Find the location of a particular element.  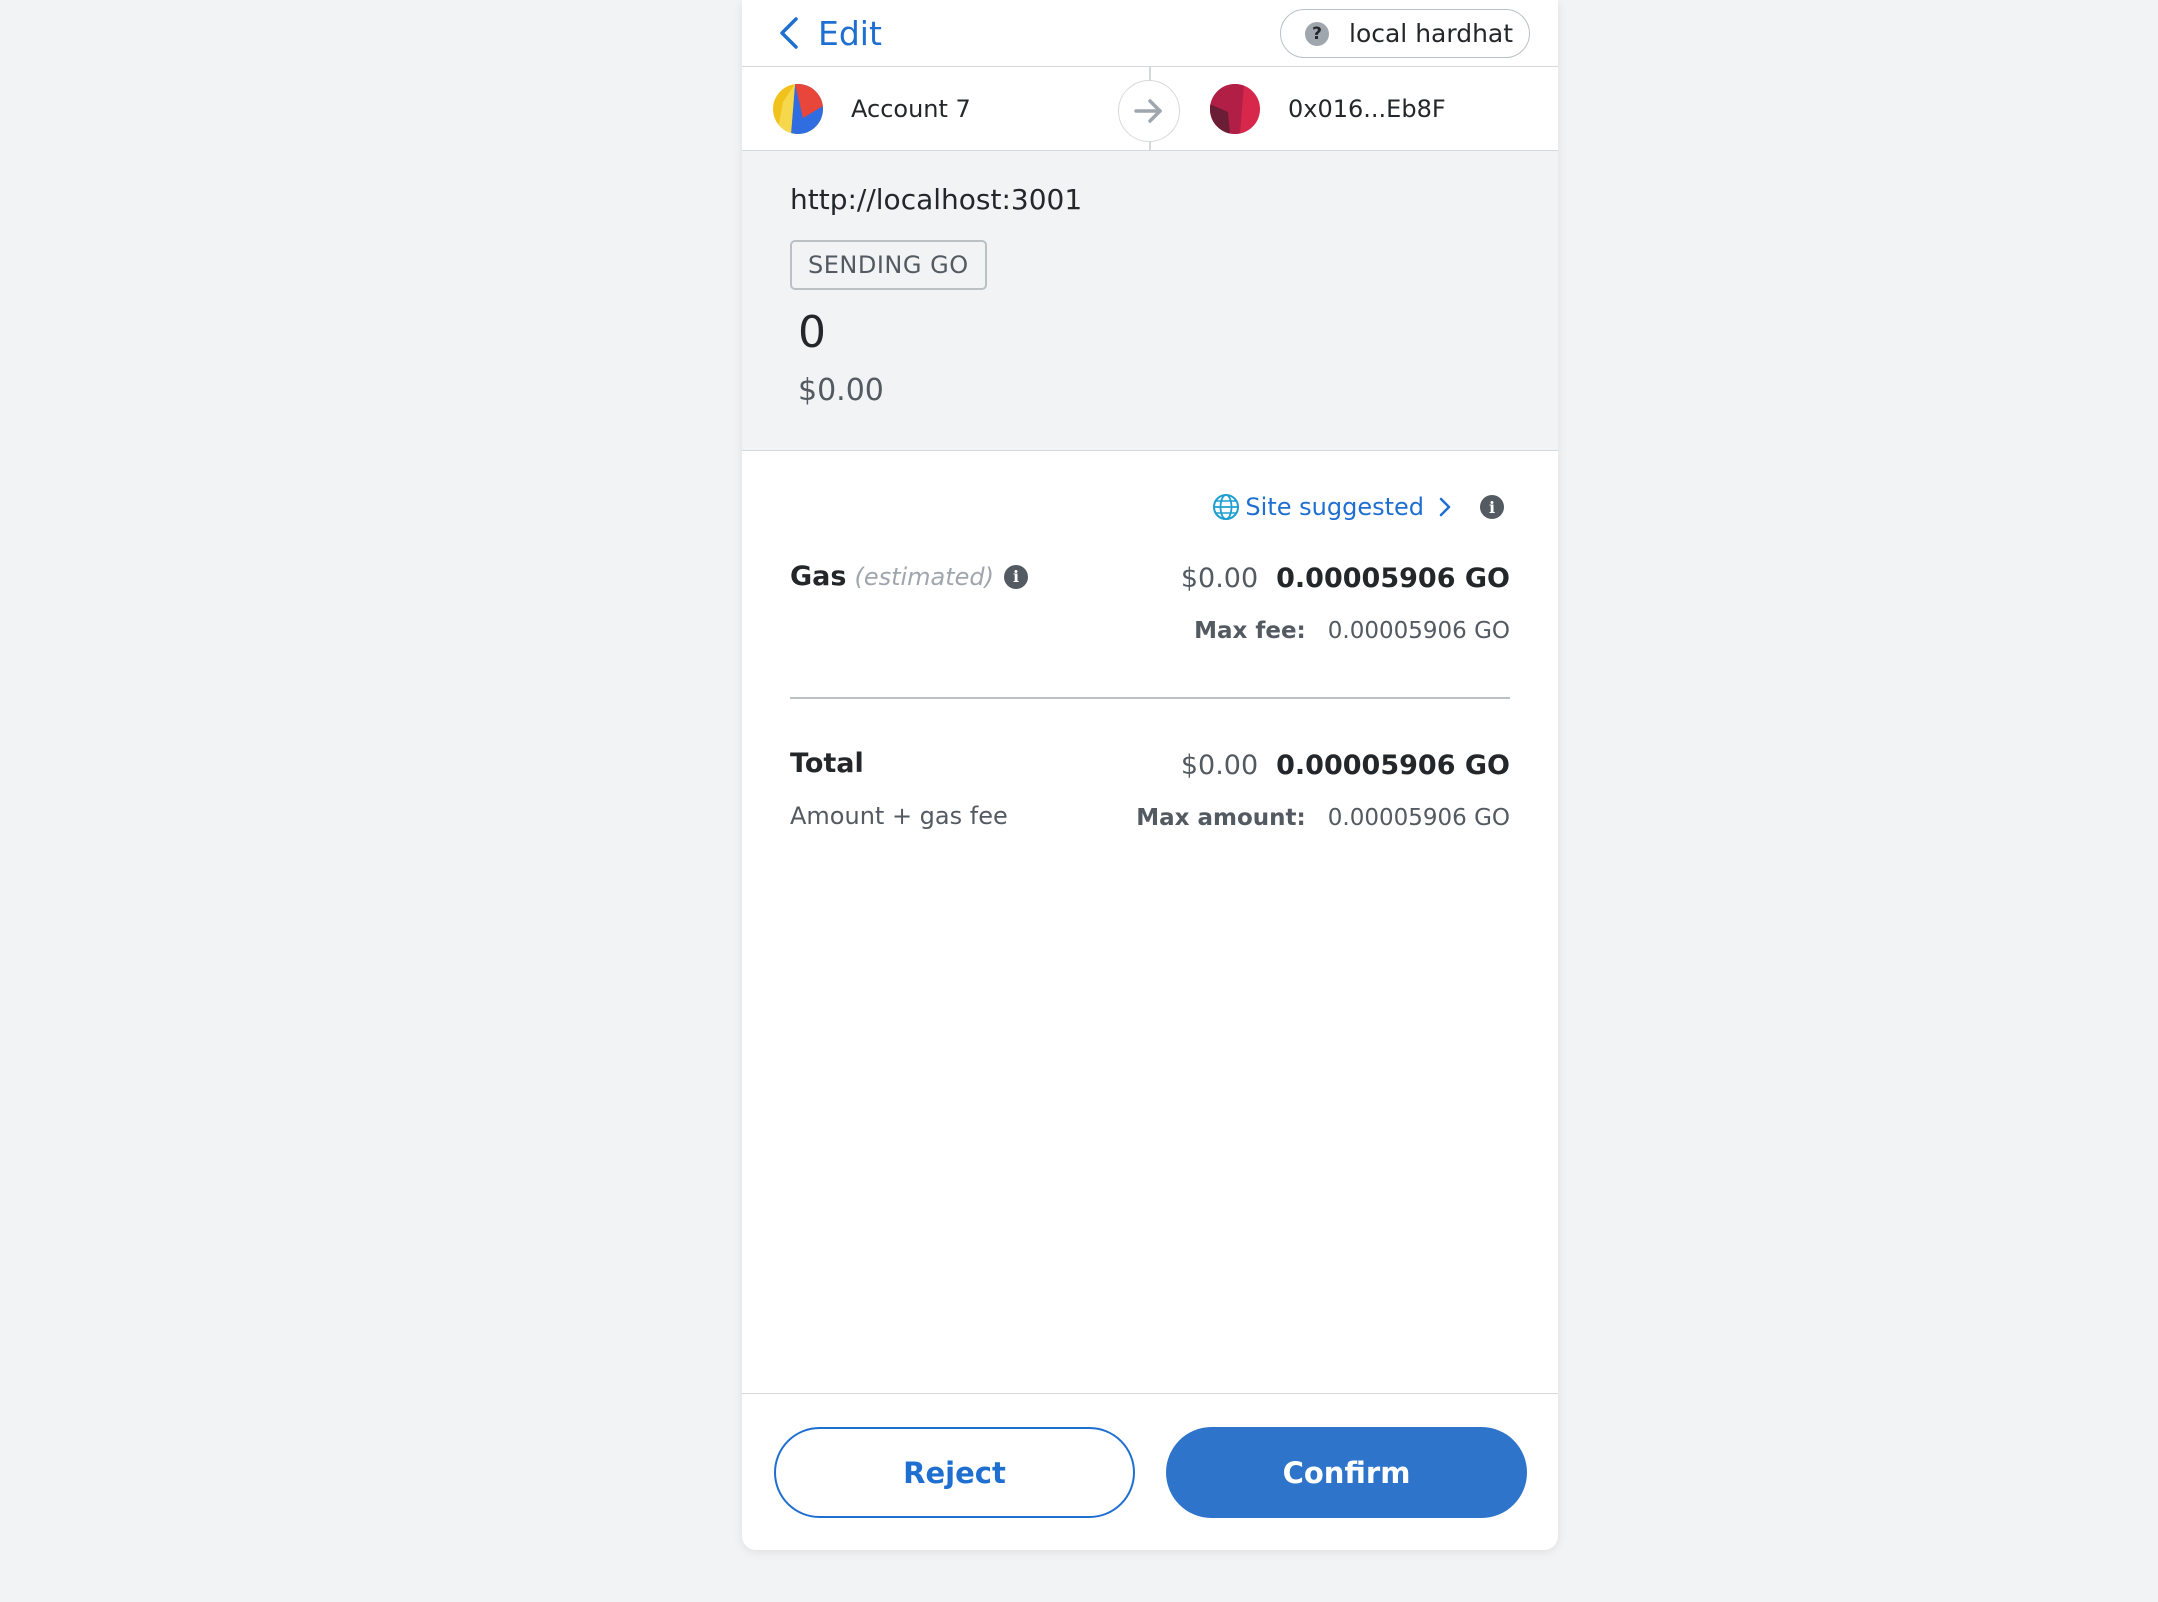

total-label: Total is located at coordinates (827, 763).